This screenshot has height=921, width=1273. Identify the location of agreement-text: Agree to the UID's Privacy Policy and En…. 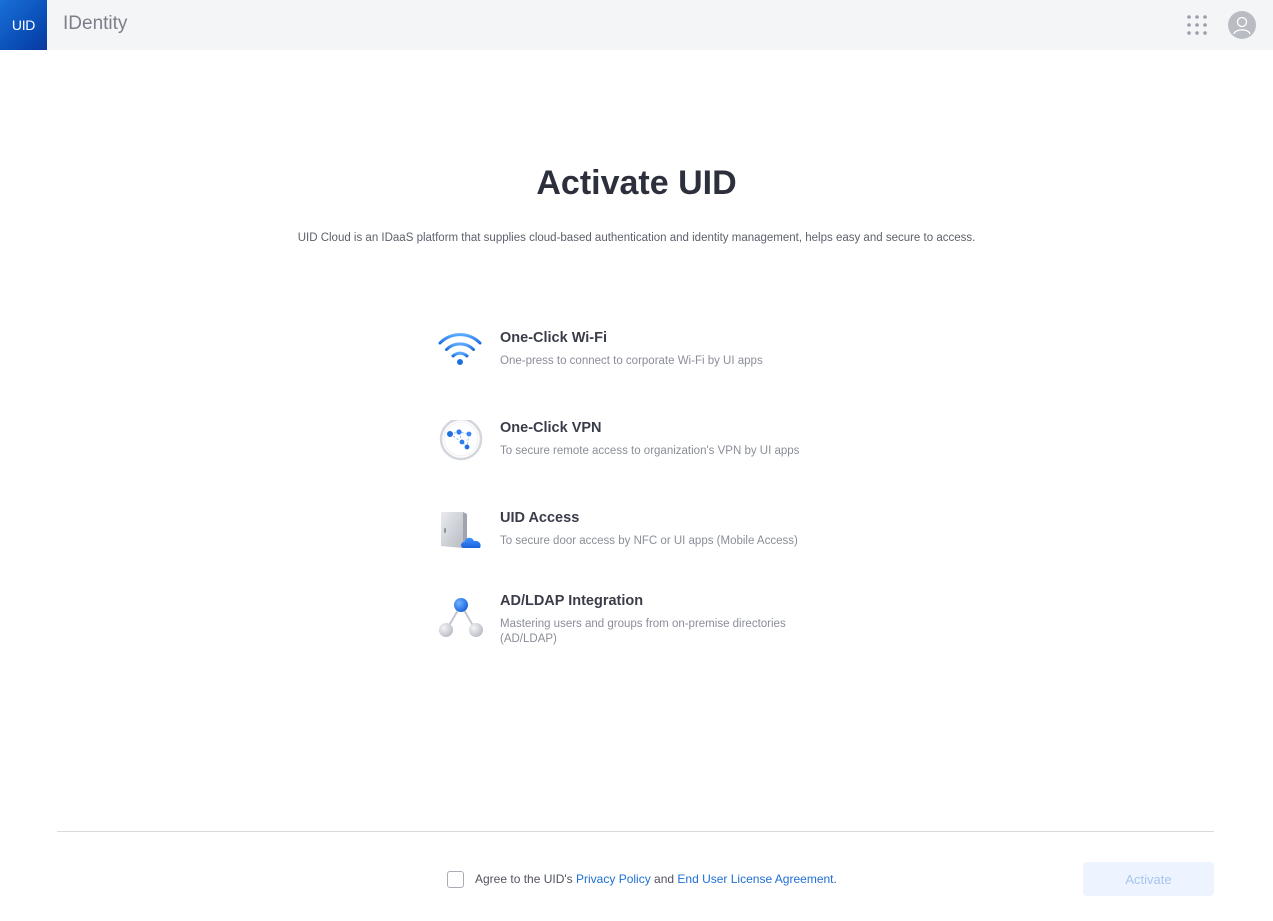
(656, 879).